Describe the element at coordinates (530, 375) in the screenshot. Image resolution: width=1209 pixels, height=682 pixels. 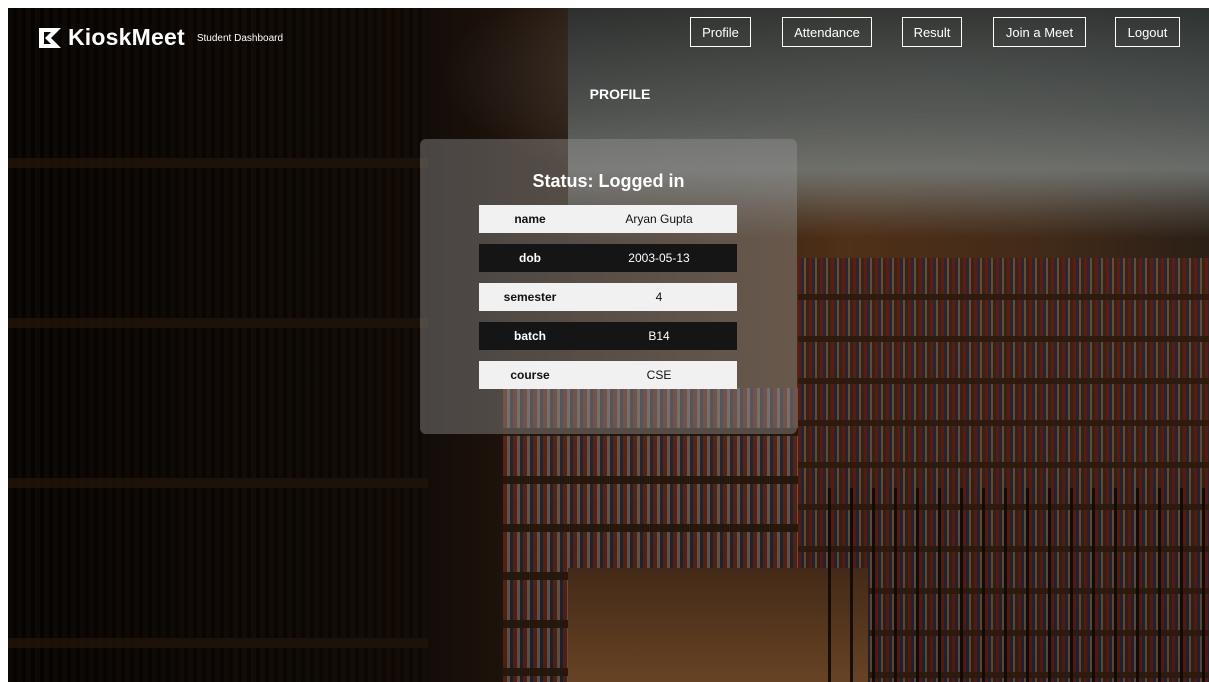
I see `profile-field-label: course` at that location.